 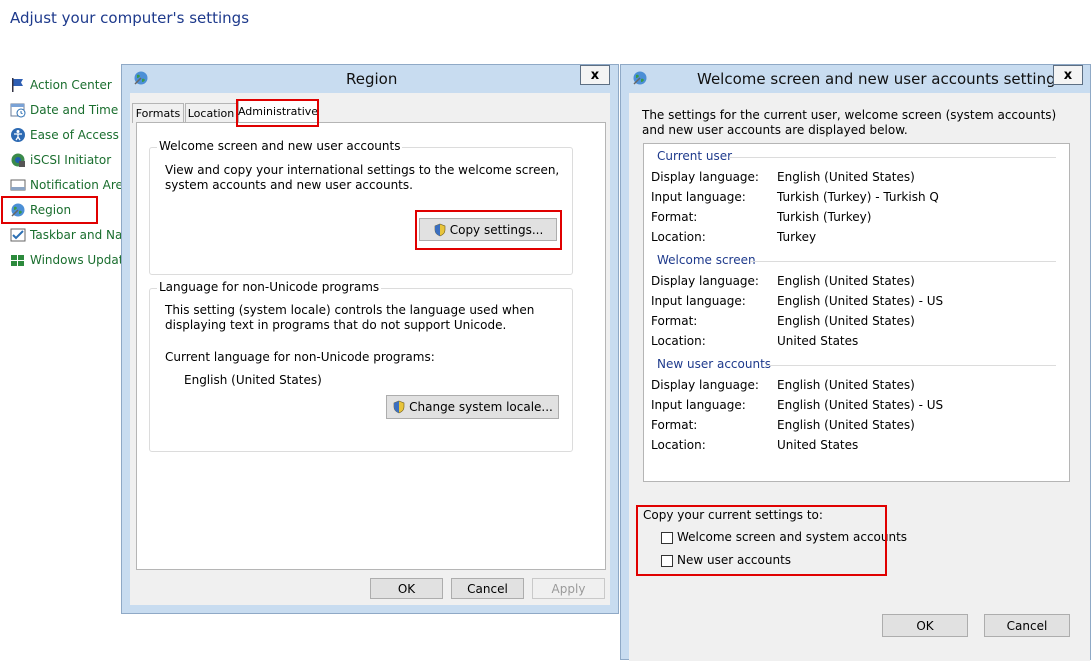 What do you see at coordinates (695, 156) in the screenshot?
I see `section-title-current-user: Current user` at bounding box center [695, 156].